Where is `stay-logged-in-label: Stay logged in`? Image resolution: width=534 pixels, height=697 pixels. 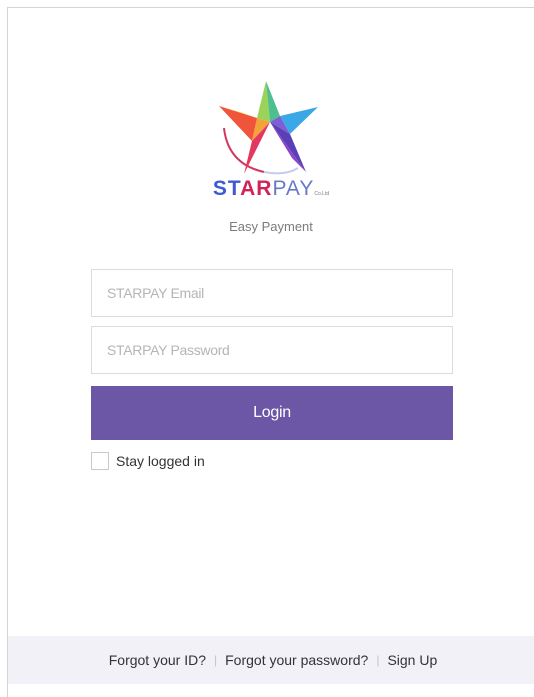
stay-logged-in-label: Stay logged in is located at coordinates (160, 461).